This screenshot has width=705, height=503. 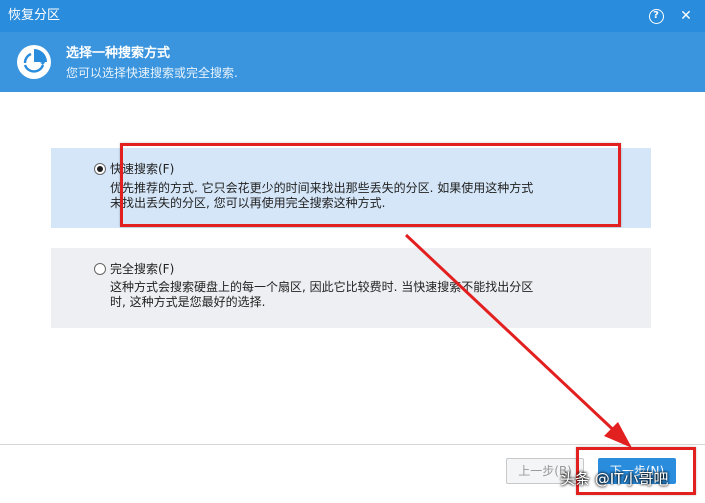 What do you see at coordinates (248, 203) in the screenshot?
I see `quick-search-description-line2: 未找出丢失的分区, 您可以再使用完全搜索这种方式.` at bounding box center [248, 203].